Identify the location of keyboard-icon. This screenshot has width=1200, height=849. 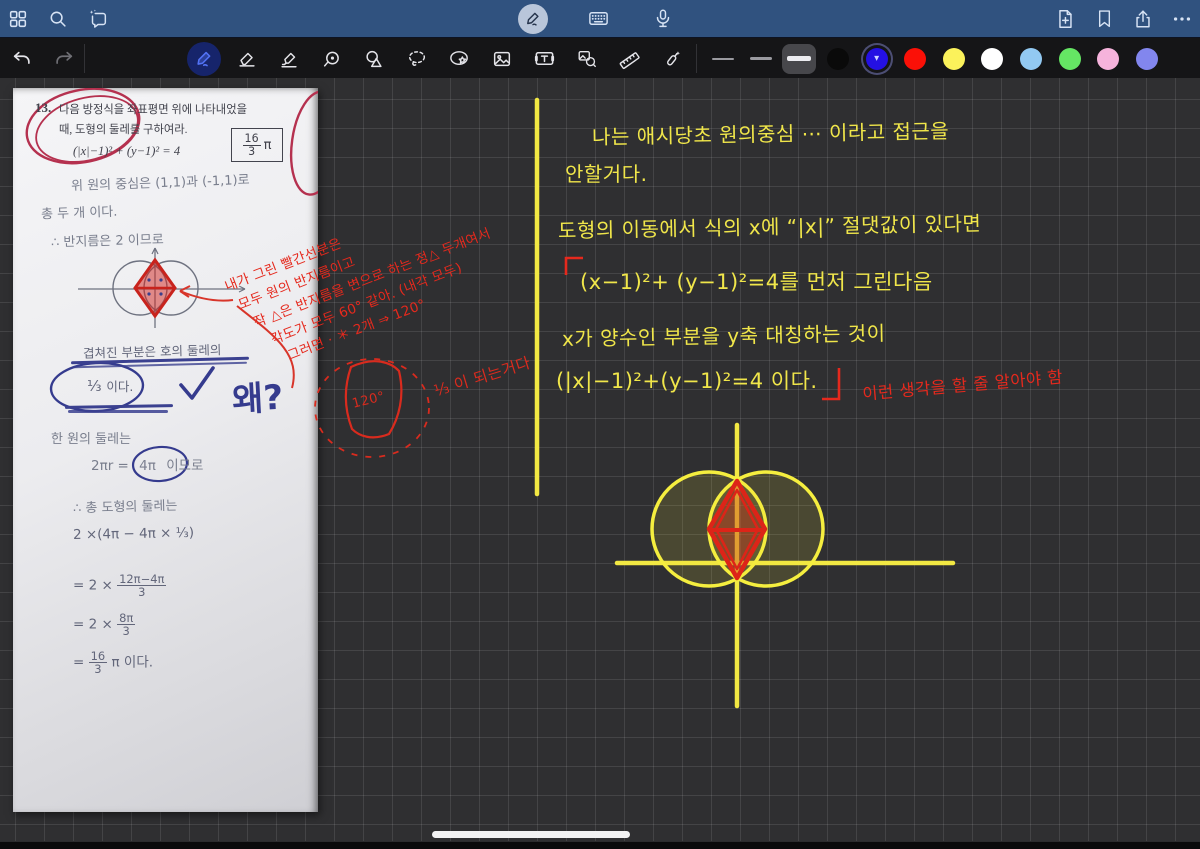
(598, 19).